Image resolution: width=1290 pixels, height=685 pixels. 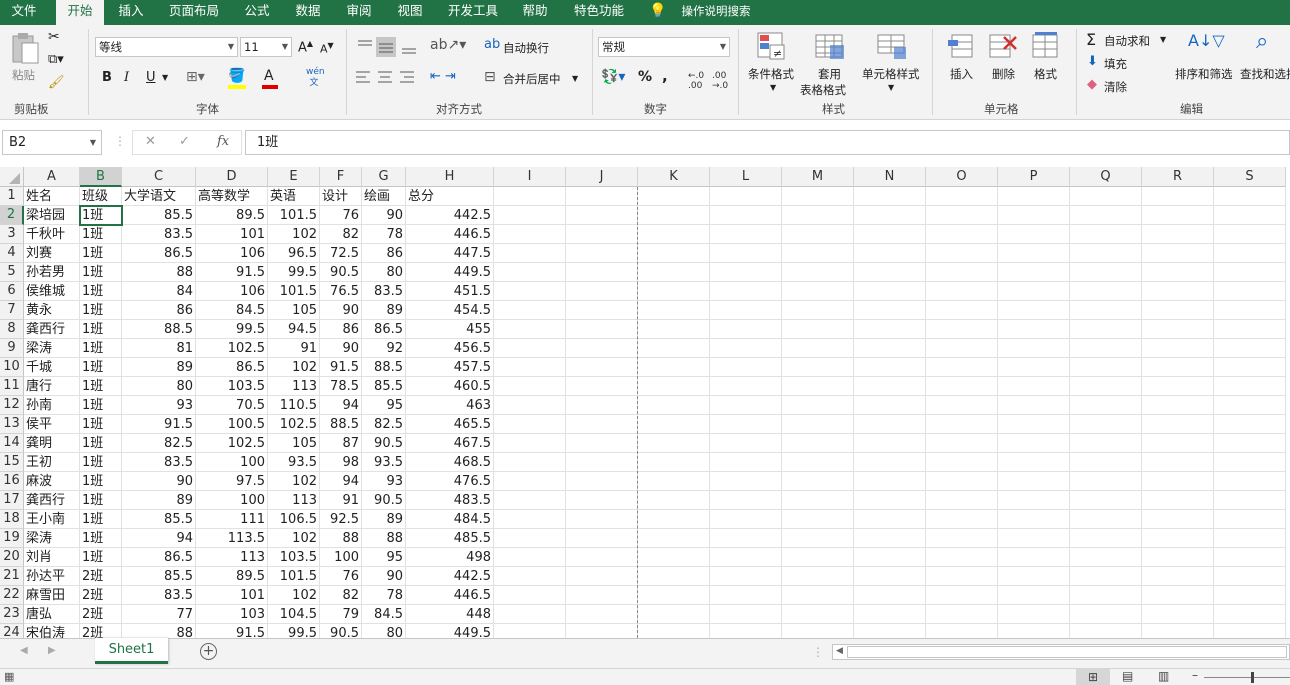 I want to click on cell-M4, so click(x=818, y=253).